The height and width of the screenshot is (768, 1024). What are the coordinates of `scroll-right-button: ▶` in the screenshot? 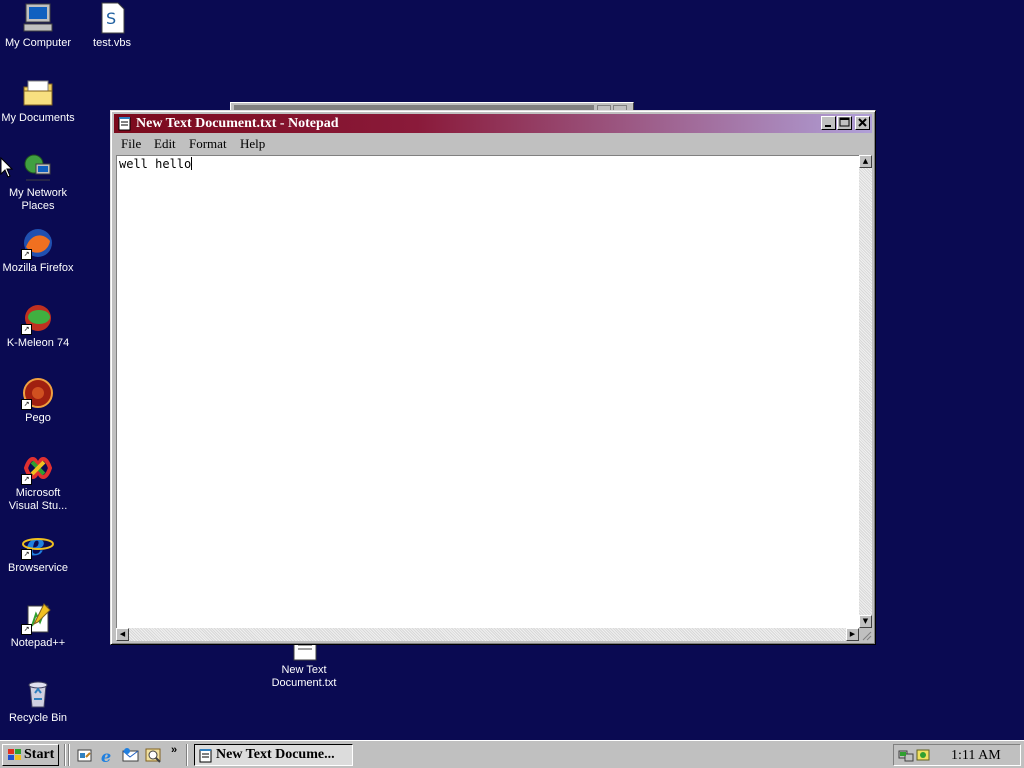 It's located at (852, 634).